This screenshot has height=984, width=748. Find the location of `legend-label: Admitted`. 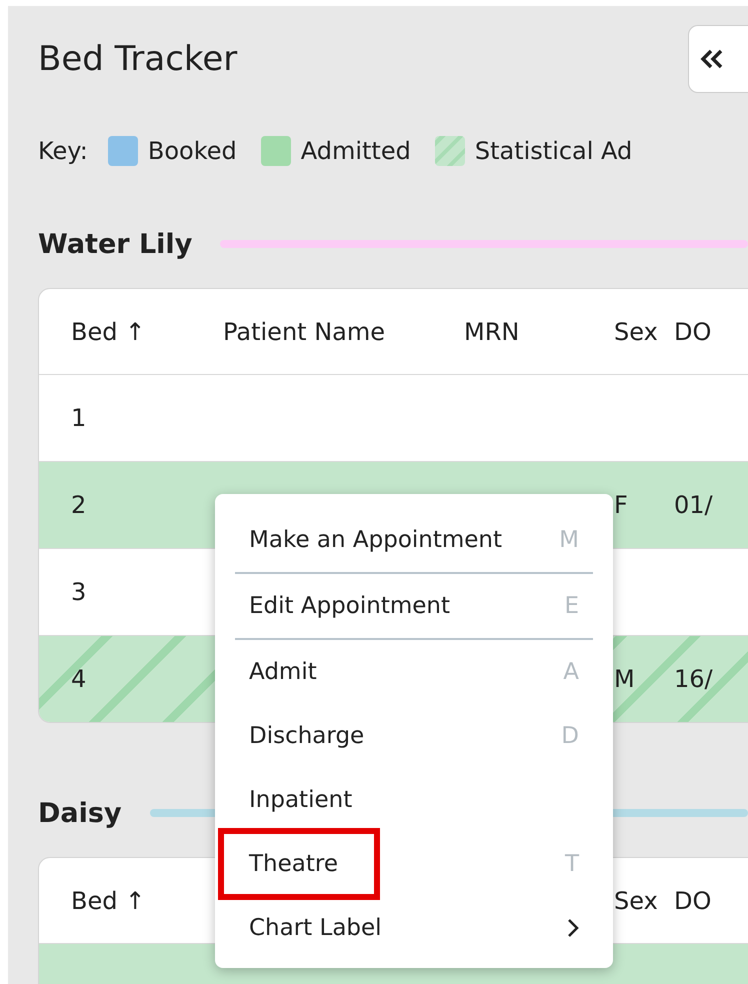

legend-label: Admitted is located at coordinates (355, 151).